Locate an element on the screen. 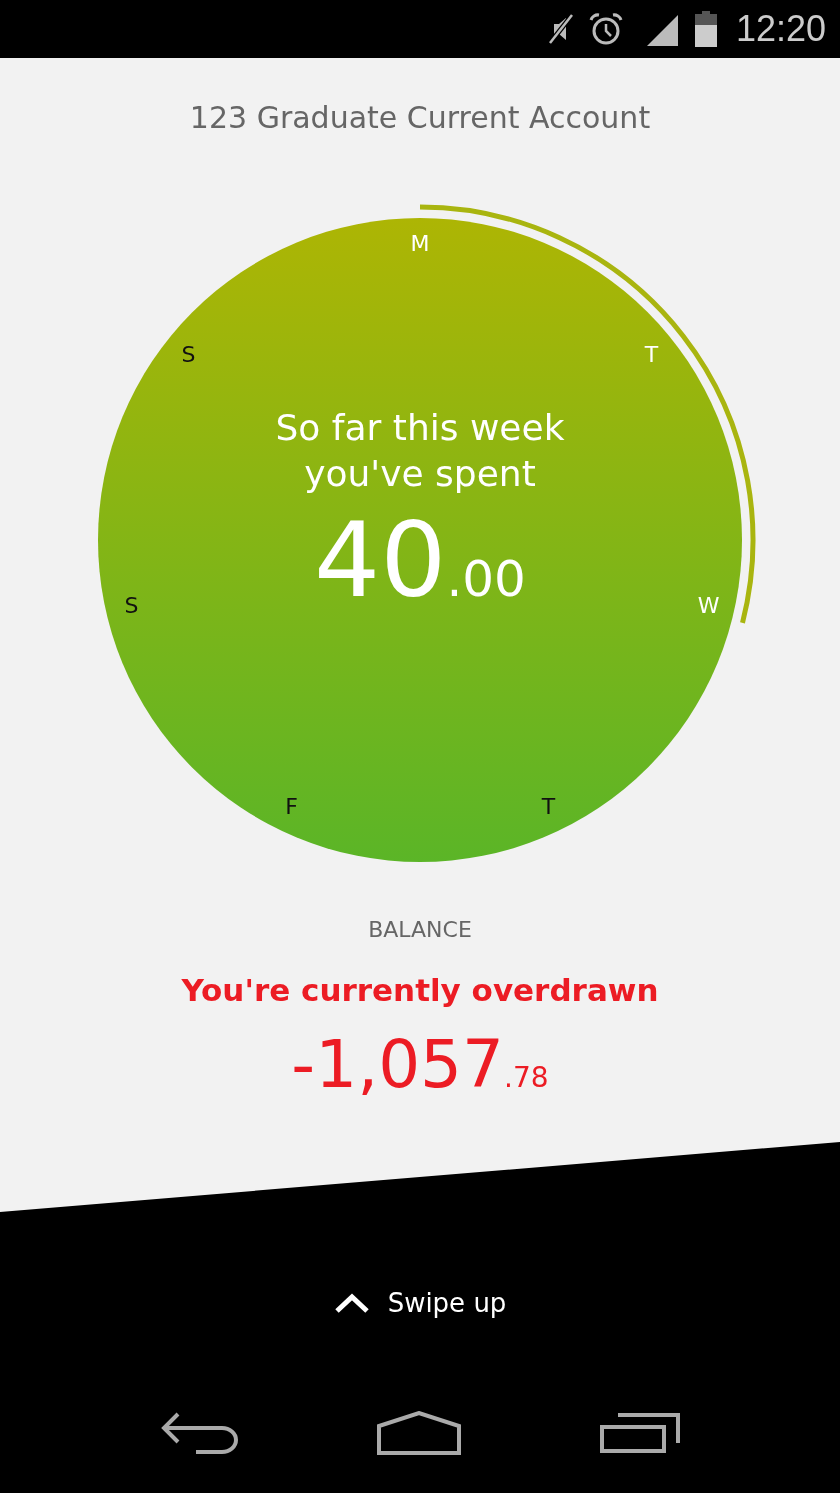  account-title: 123 Graduate Current Account is located at coordinates (420, 118).